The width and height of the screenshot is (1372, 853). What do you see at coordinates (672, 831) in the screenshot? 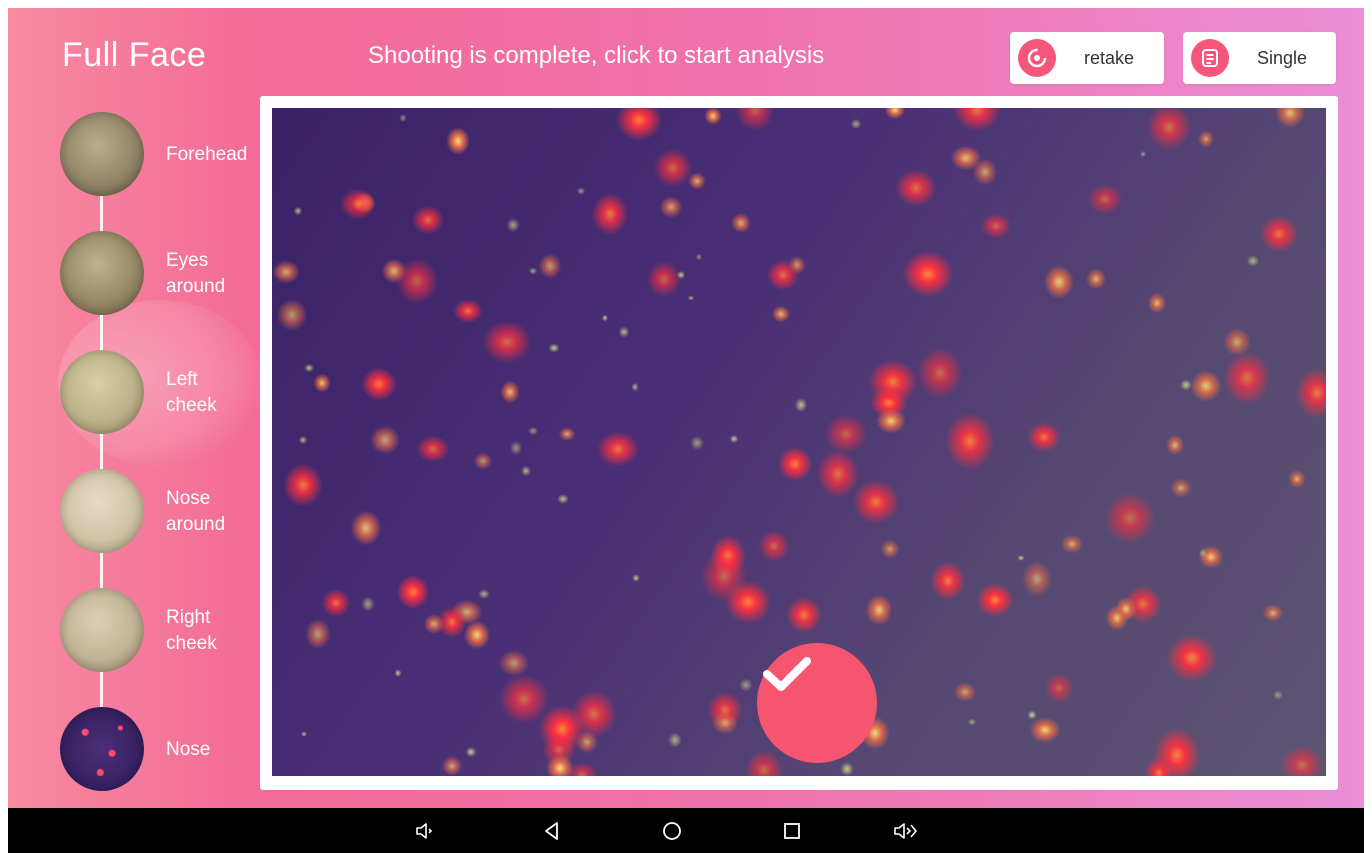
I see `home-icon` at bounding box center [672, 831].